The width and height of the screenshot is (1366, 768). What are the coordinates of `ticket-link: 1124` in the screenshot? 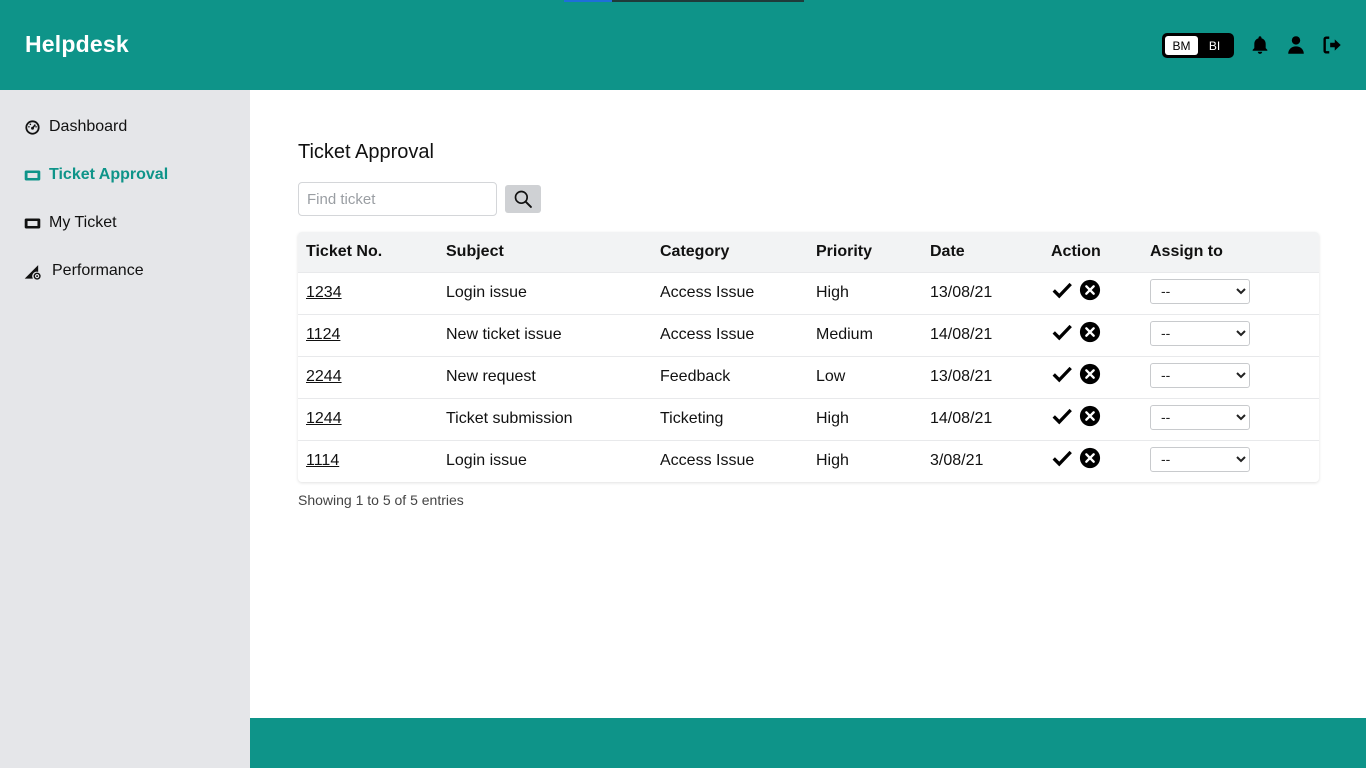 It's located at (323, 334).